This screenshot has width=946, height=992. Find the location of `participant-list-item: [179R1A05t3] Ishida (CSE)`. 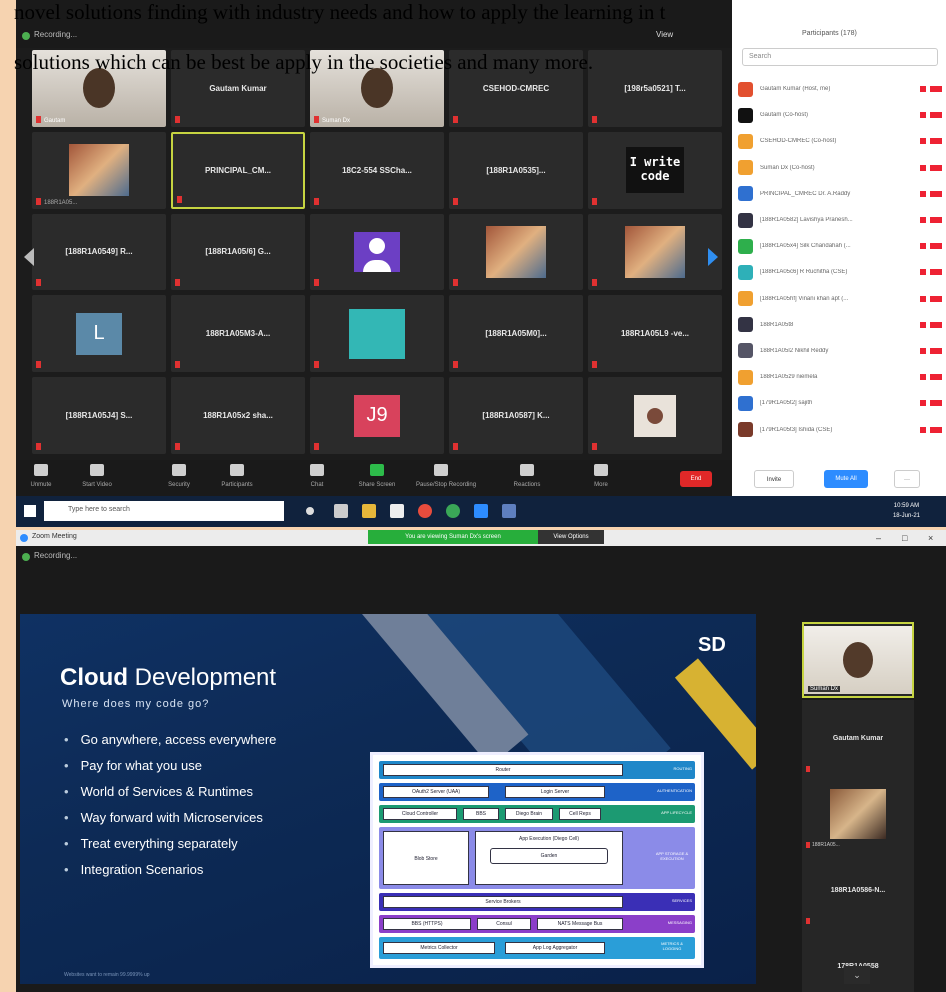

participant-list-item: [179R1A05t3] Ishida (CSE) is located at coordinates (840, 429).